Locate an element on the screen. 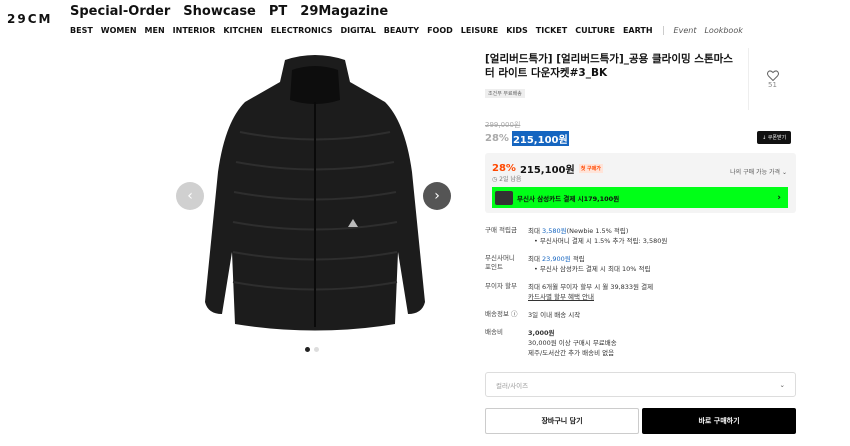  promo-text: 무신사 삼성카드 결제 시 is located at coordinates (550, 198).